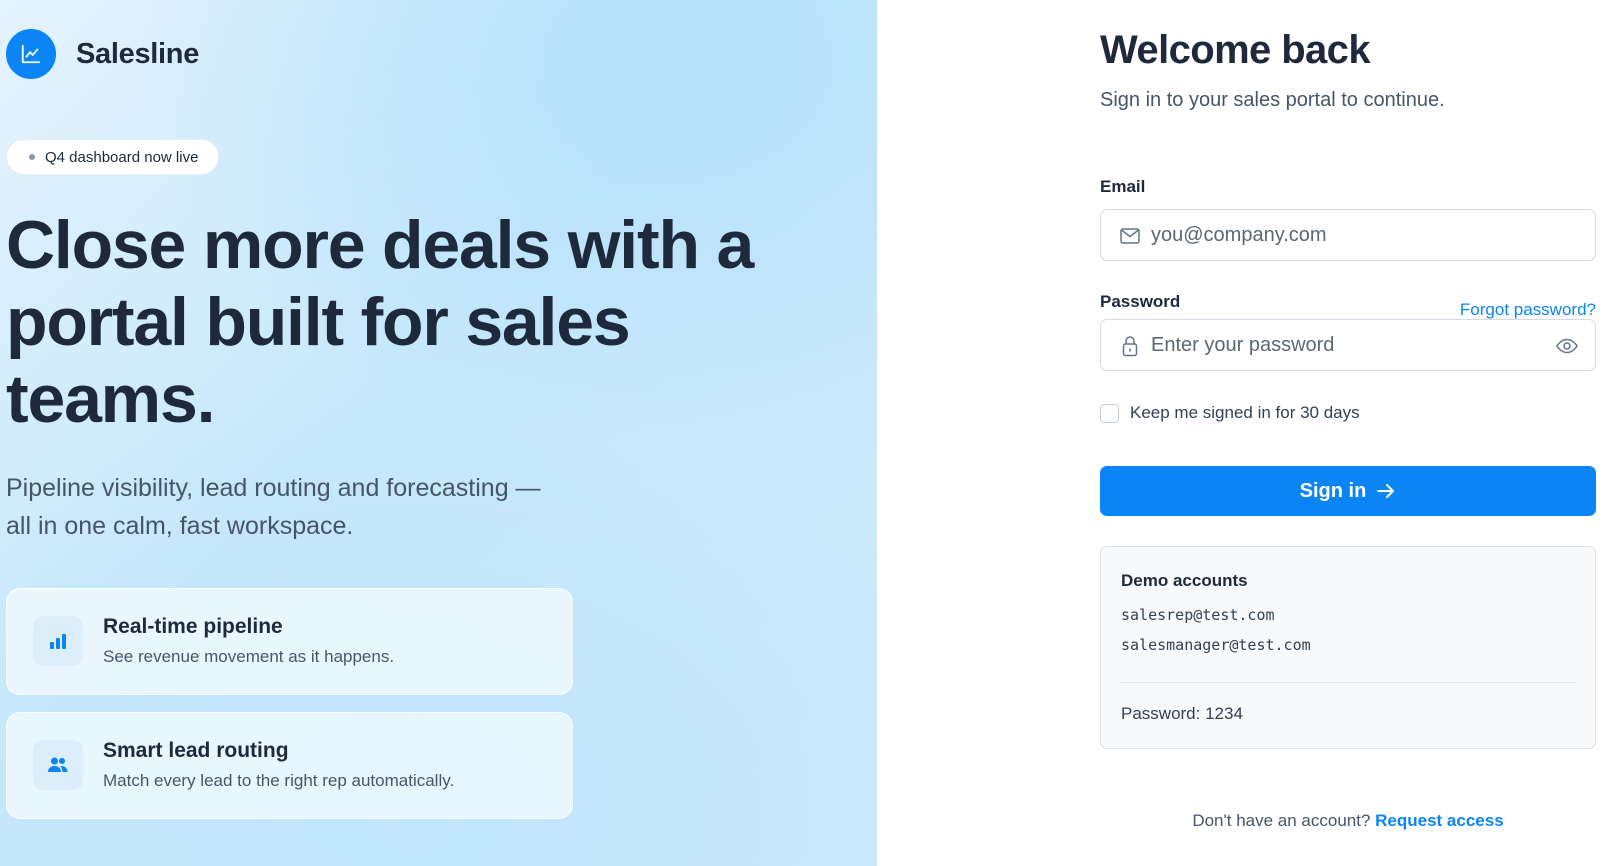 The height and width of the screenshot is (866, 1605). Describe the element at coordinates (1348, 682) in the screenshot. I see `divider` at that location.